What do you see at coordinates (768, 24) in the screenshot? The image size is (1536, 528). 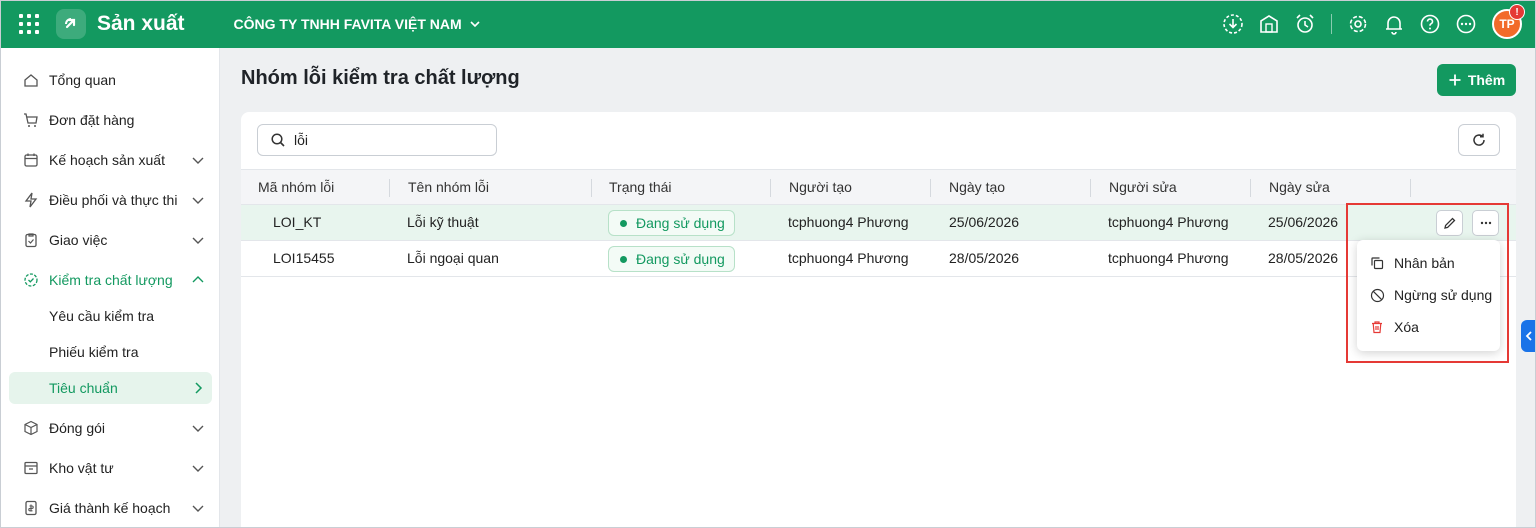 I see `top-bar: Sản xuất CÔNG TY TNHH FAVITA VIỆT NAM TP` at bounding box center [768, 24].